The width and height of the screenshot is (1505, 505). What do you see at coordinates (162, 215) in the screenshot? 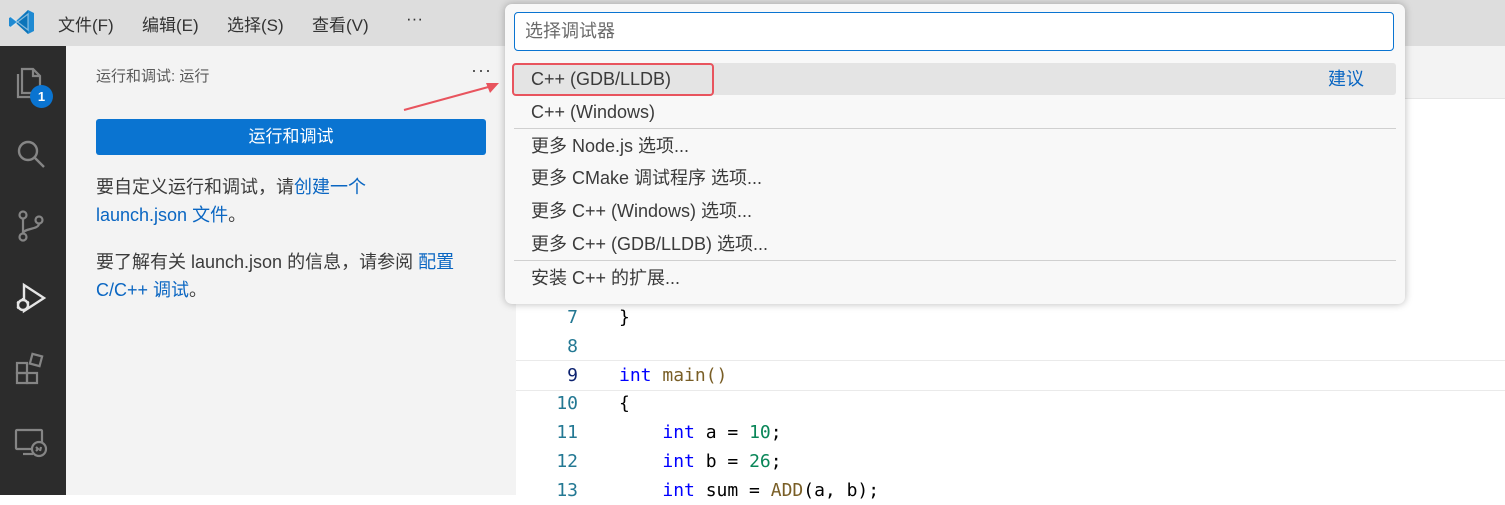
I see `launch-json-link: launch.json 文件` at bounding box center [162, 215].